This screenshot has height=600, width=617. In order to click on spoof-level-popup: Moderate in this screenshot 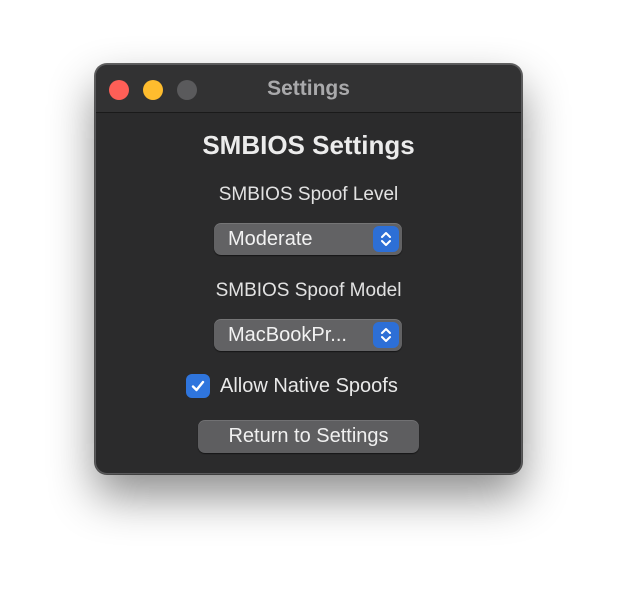, I will do `click(308, 239)`.